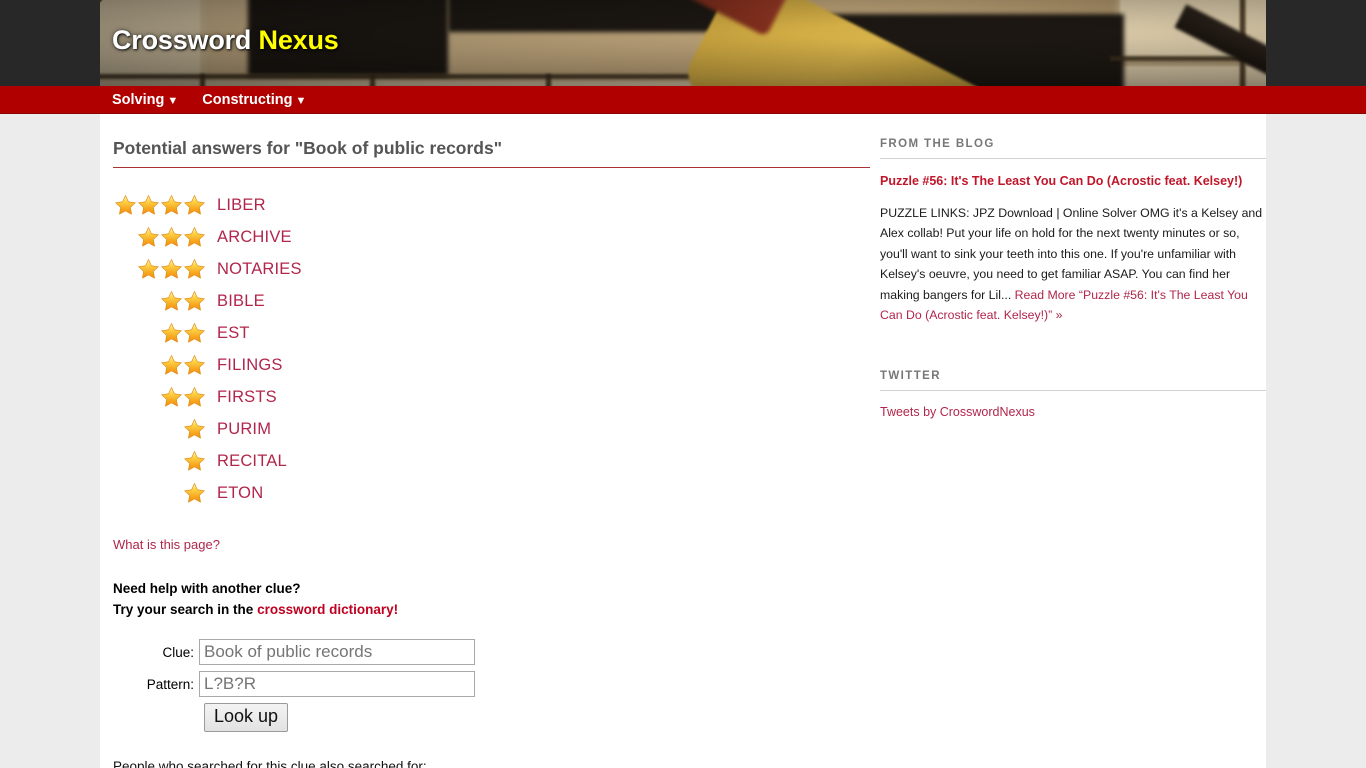 The width and height of the screenshot is (1366, 768). I want to click on answer-word-link: ETON, so click(240, 493).